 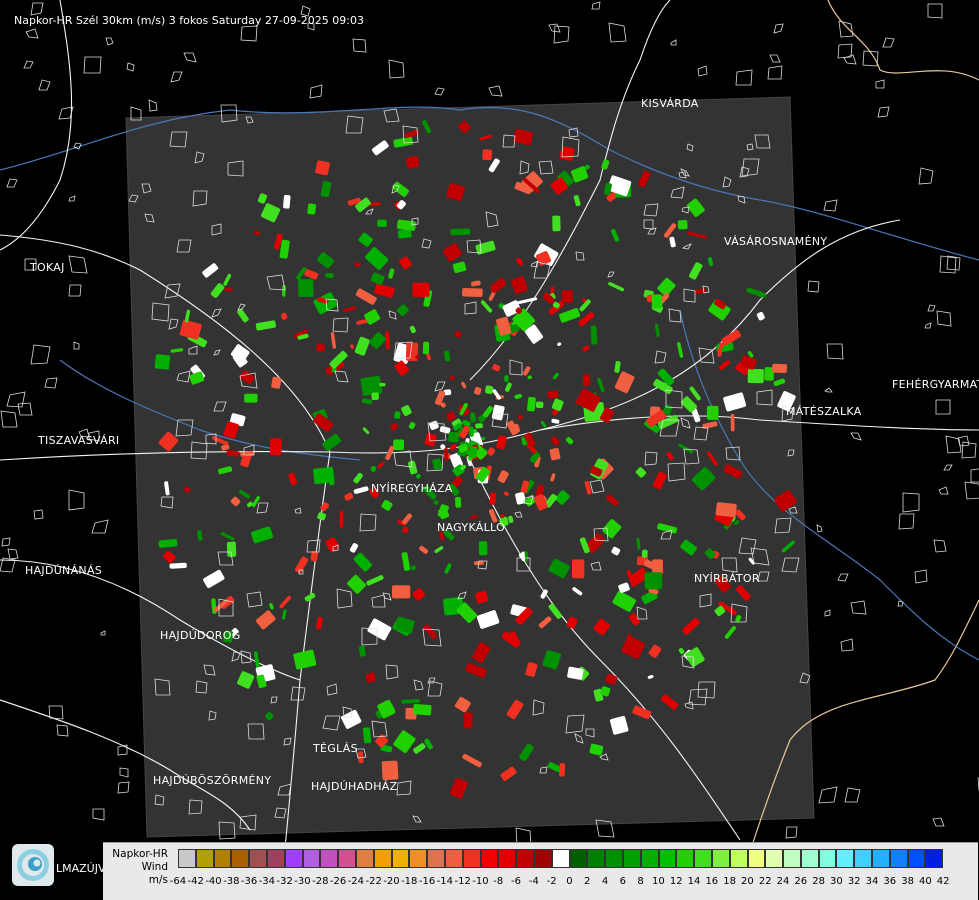 What do you see at coordinates (818, 881) in the screenshot?
I see `legend-tick-label: 28` at bounding box center [818, 881].